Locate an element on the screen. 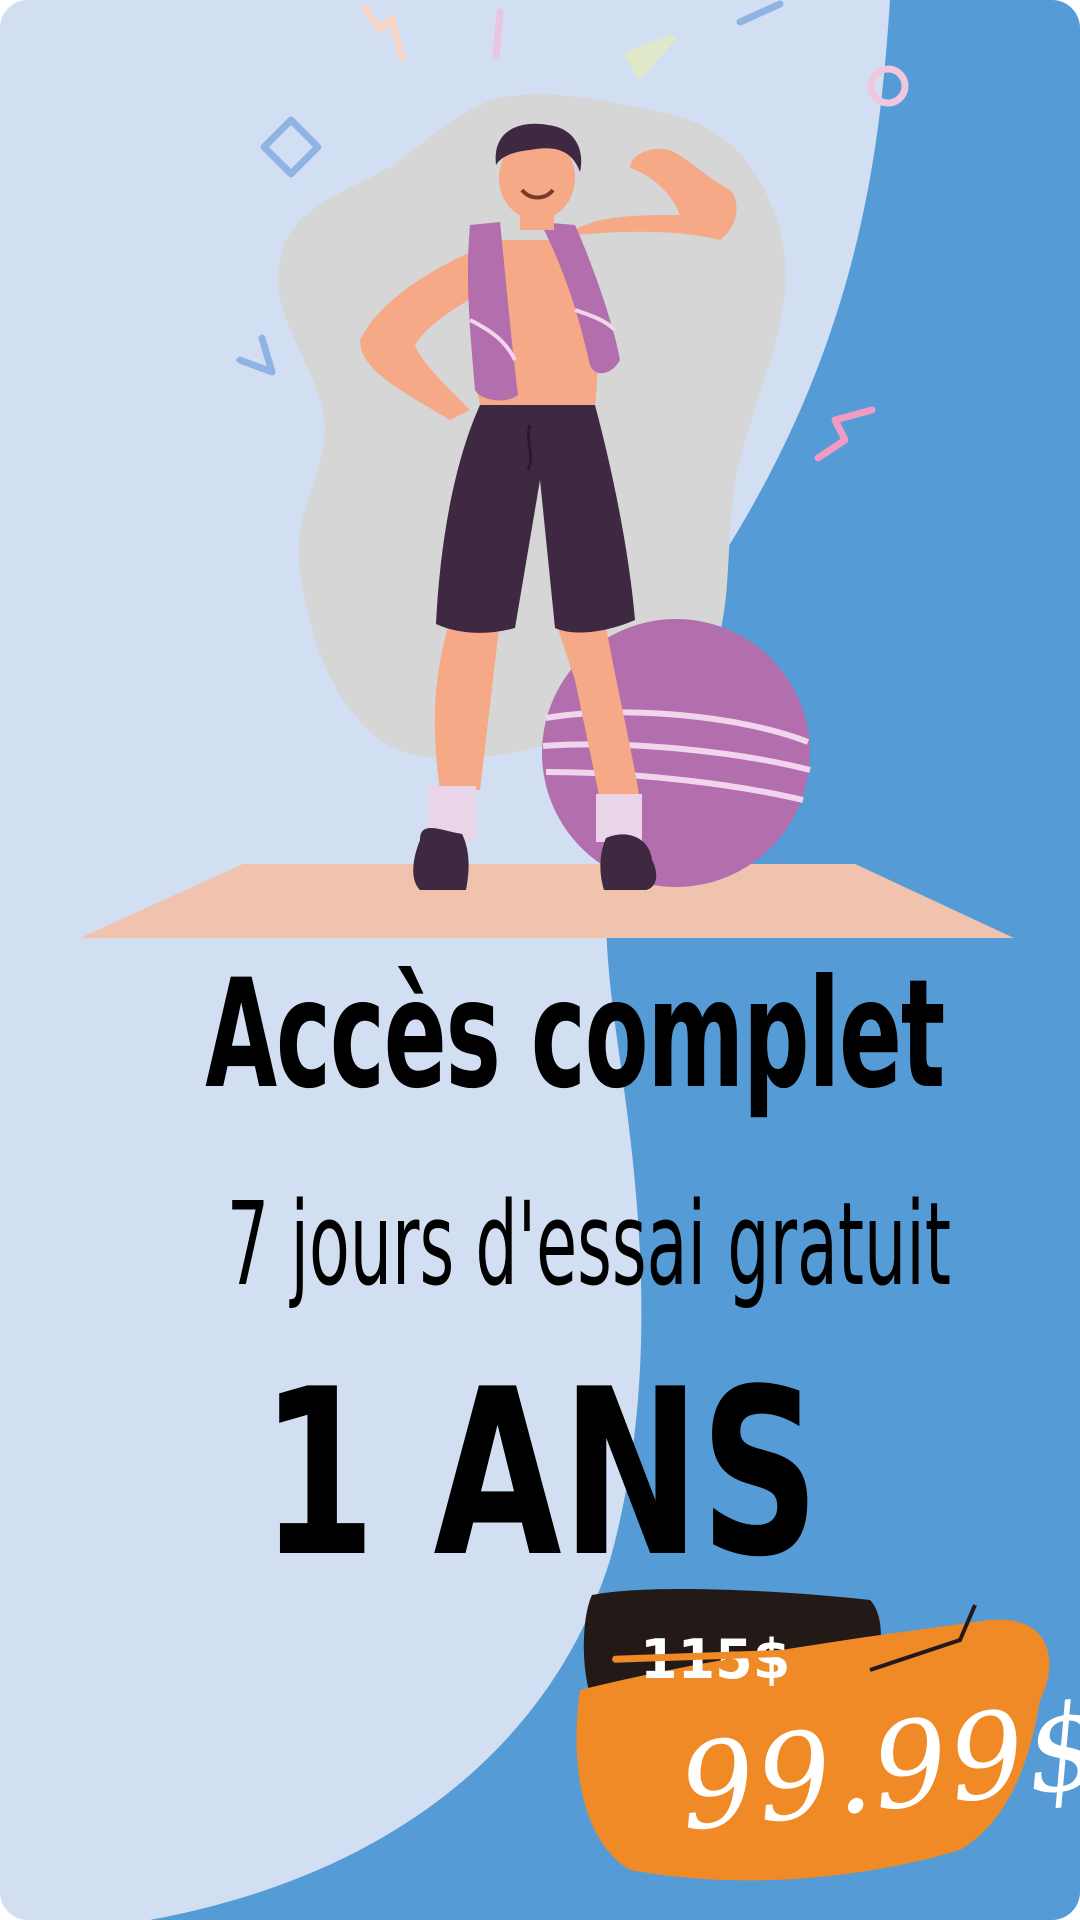 Image resolution: width=1080 pixels, height=1920 pixels. duration-label: 1 ANS is located at coordinates (540, 1474).